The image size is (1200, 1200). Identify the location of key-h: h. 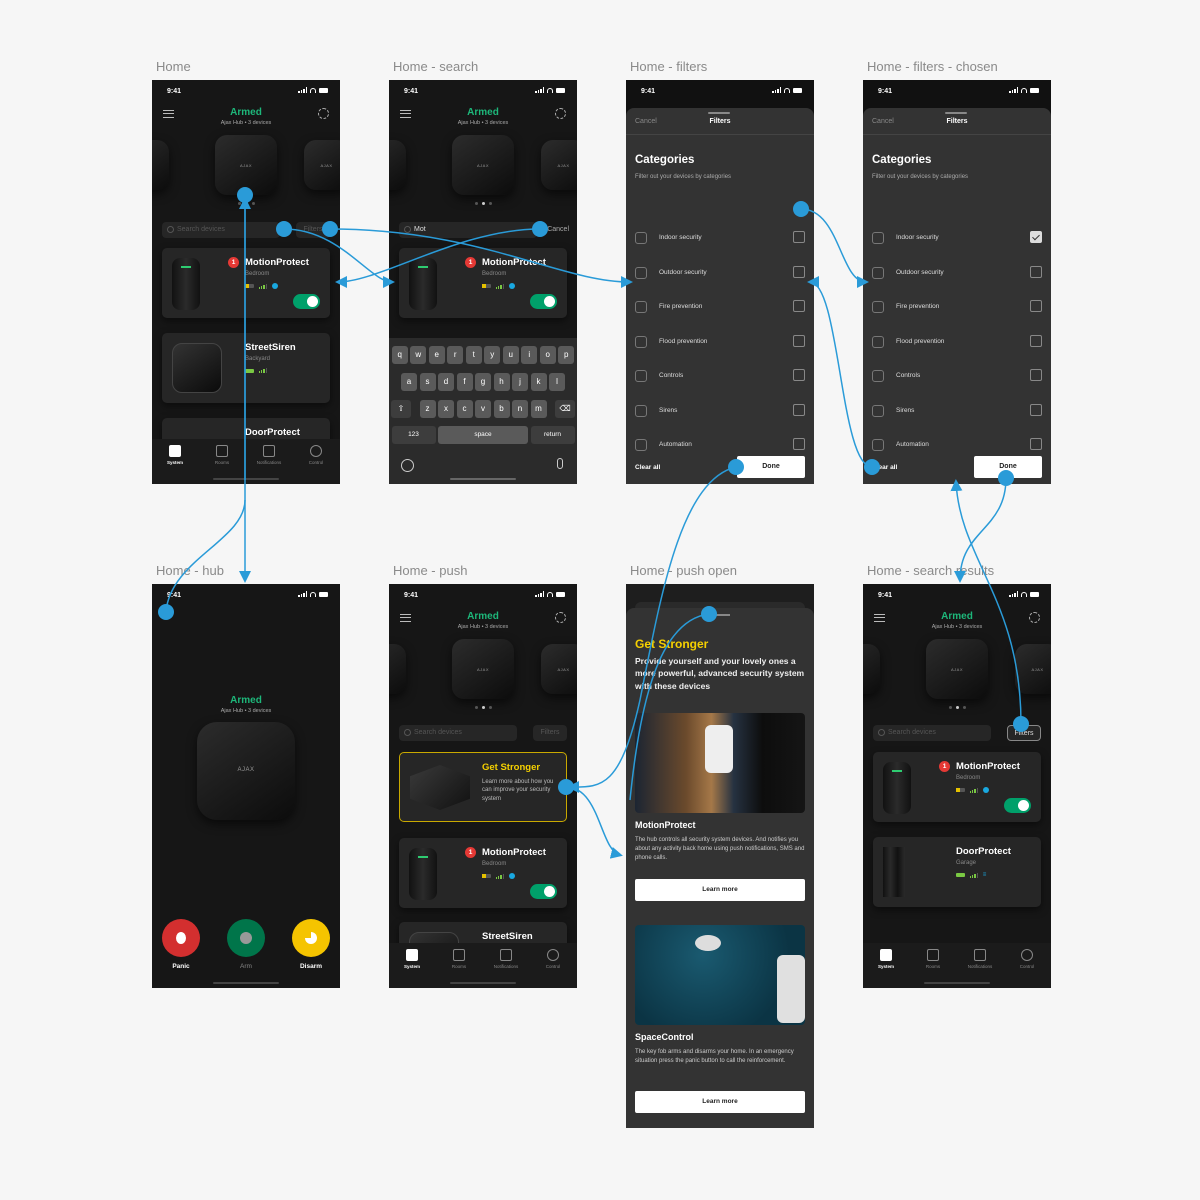
(501, 382).